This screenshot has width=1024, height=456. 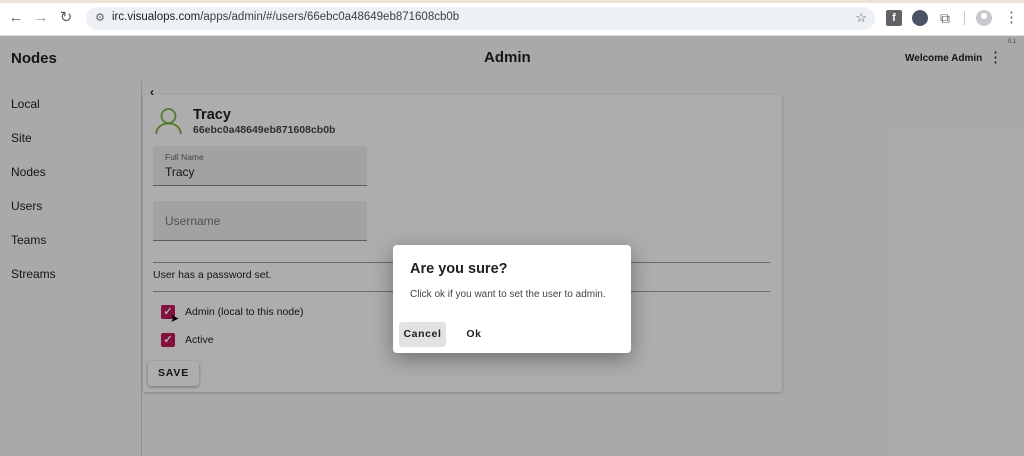 What do you see at coordinates (512, 1) in the screenshot?
I see `browser-top-strip` at bounding box center [512, 1].